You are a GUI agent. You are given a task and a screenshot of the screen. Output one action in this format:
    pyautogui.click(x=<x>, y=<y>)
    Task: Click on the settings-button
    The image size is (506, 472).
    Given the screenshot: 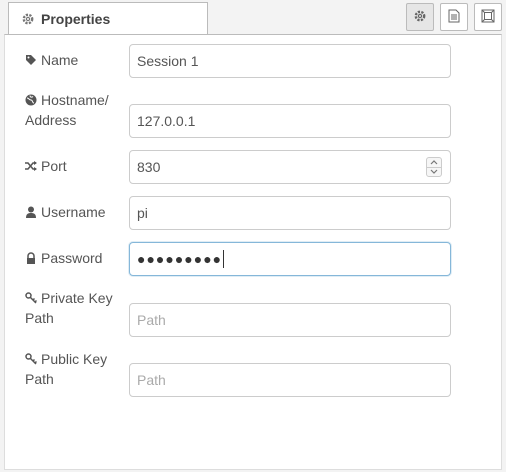 What is the action you would take?
    pyautogui.click(x=420, y=17)
    